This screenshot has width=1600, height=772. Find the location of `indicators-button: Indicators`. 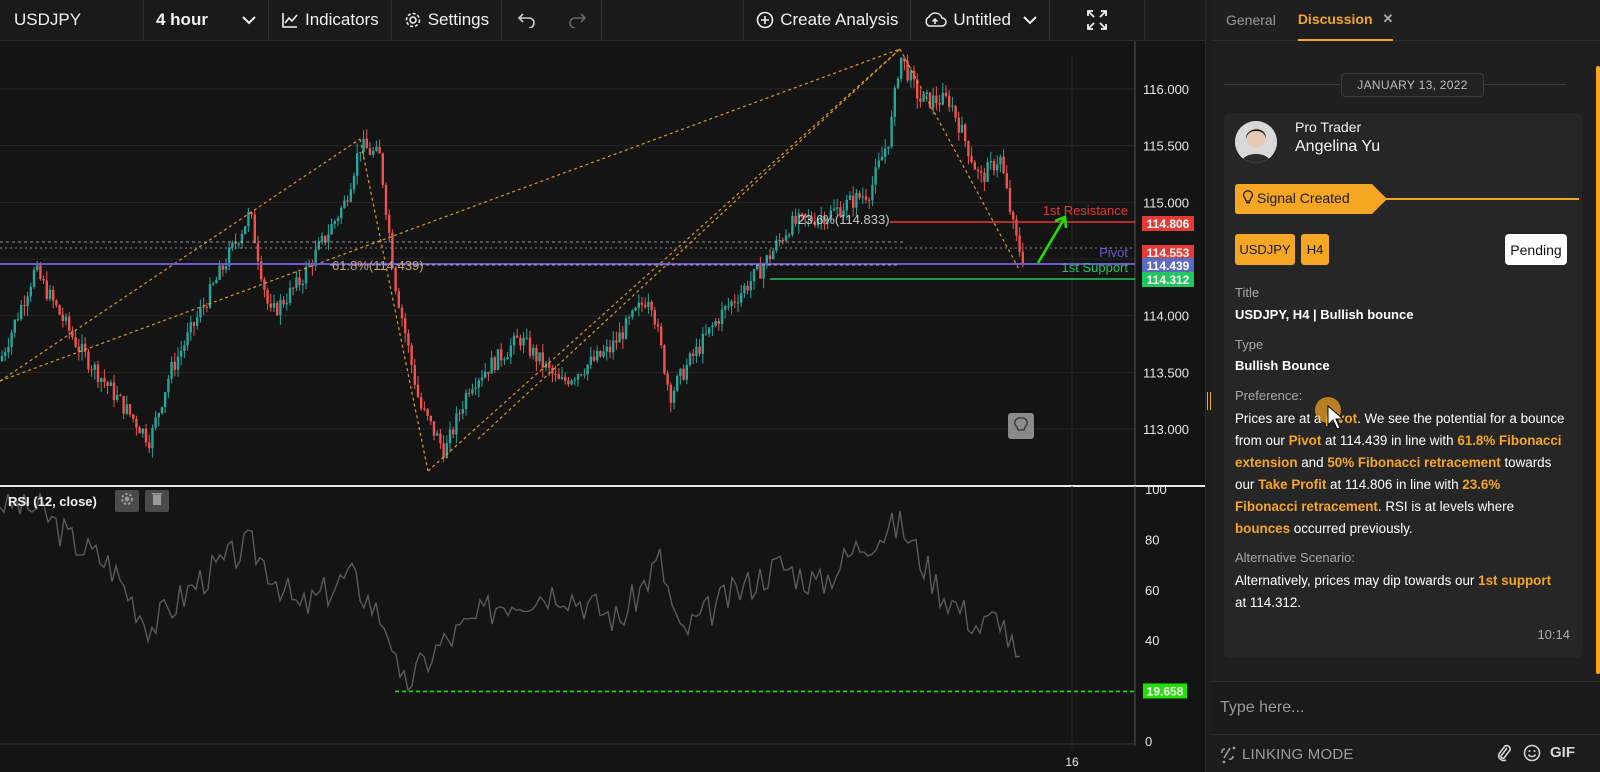

indicators-button: Indicators is located at coordinates (330, 20).